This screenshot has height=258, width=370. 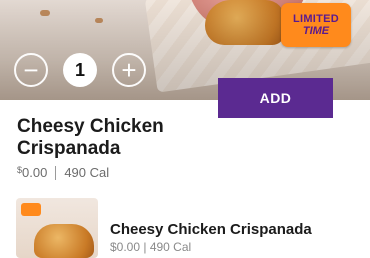 What do you see at coordinates (87, 172) in the screenshot?
I see `calories: 490 Cal` at bounding box center [87, 172].